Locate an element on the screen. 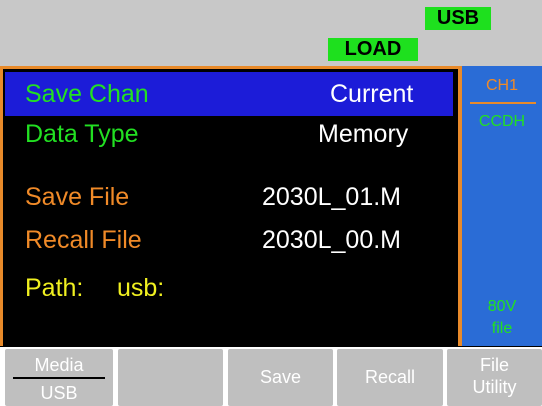 This screenshot has height=406, width=542. save-softkey-label: Save is located at coordinates (280, 377).